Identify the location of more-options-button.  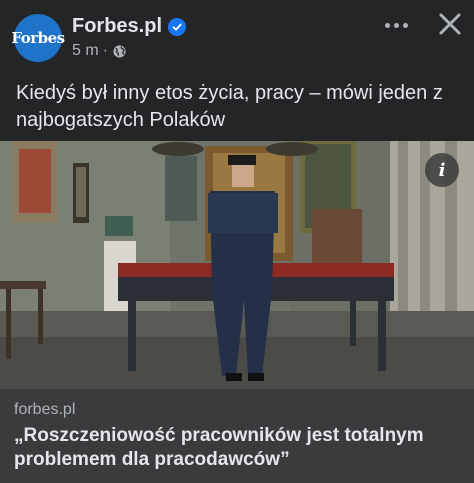
(396, 25).